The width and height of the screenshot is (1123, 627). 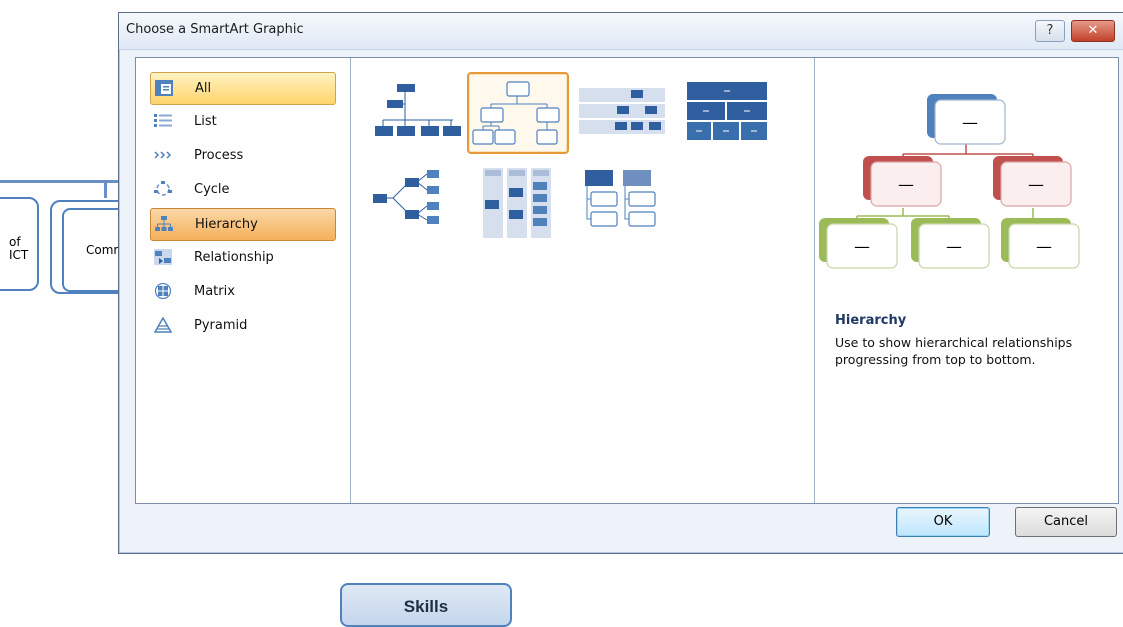 What do you see at coordinates (242, 121) in the screenshot?
I see `category-list-item: List` at bounding box center [242, 121].